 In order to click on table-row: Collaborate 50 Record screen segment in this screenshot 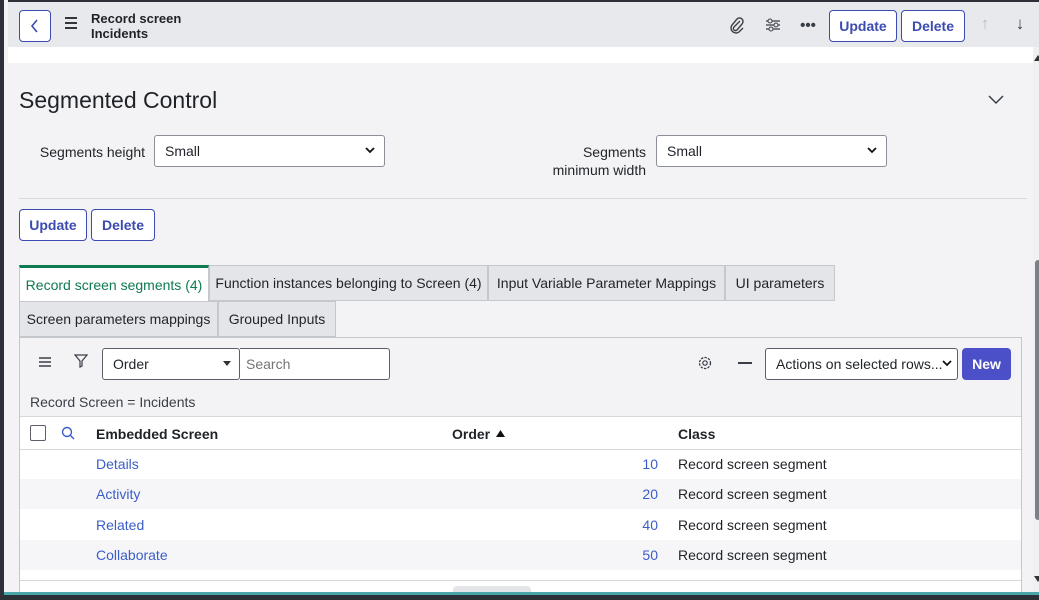, I will do `click(520, 555)`.